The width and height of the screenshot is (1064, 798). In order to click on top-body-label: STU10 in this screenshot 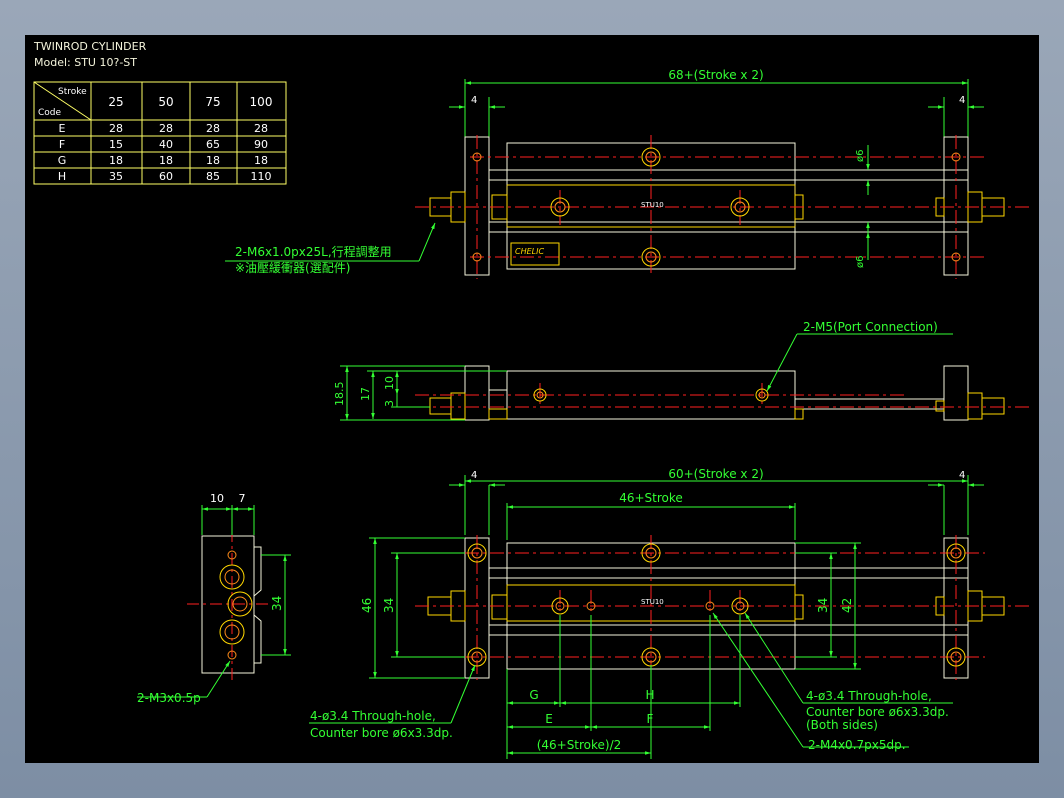, I will do `click(652, 205)`.